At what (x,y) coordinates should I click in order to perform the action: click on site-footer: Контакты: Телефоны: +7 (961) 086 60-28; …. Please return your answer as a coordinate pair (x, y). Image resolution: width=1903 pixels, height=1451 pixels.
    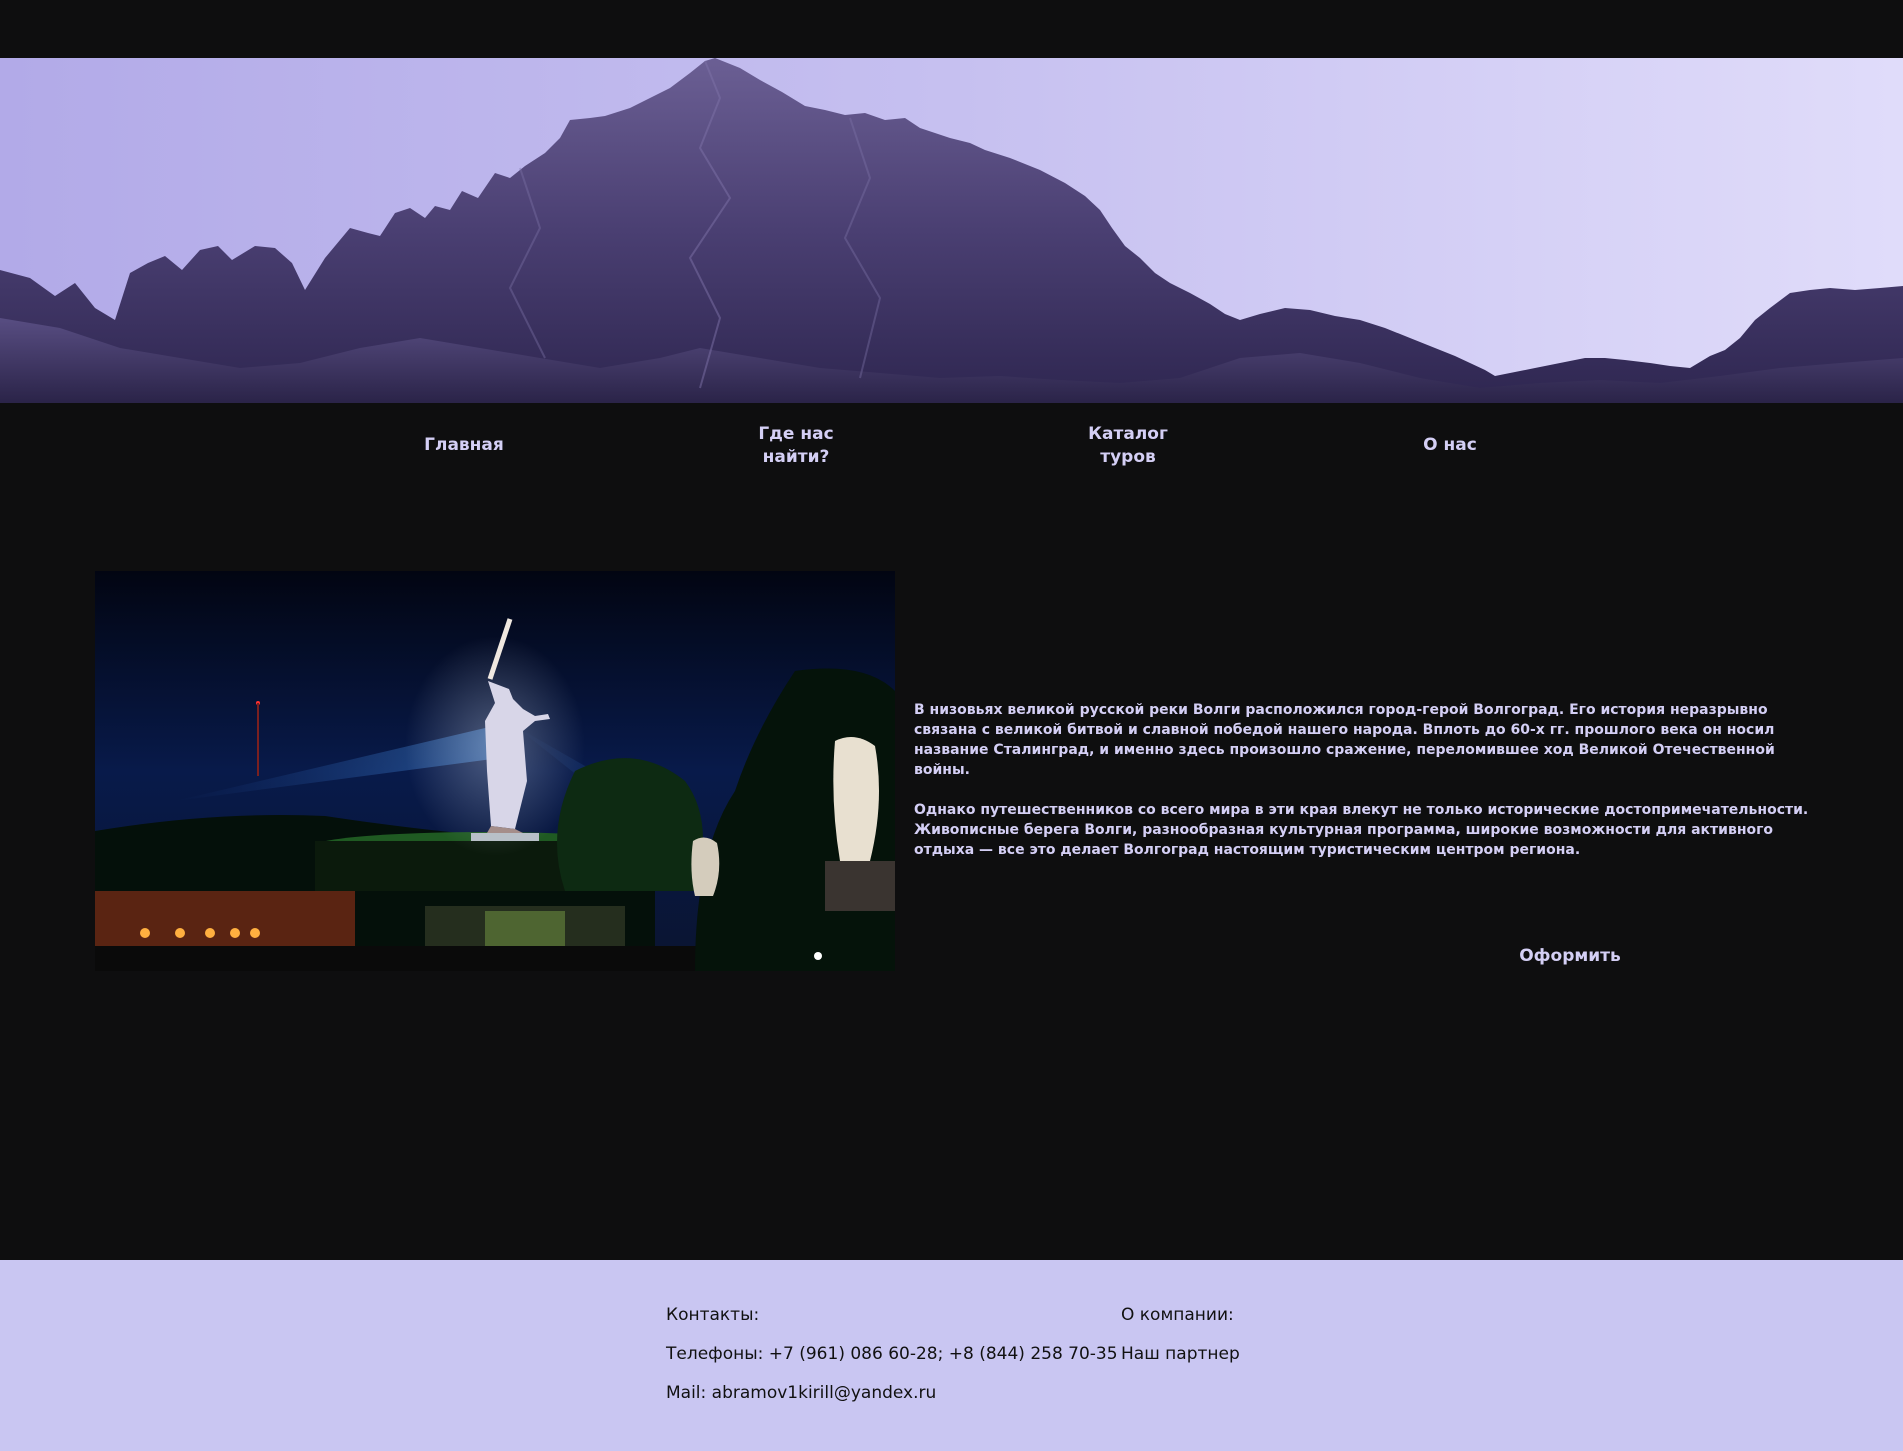
    Looking at the image, I should click on (951, 1355).